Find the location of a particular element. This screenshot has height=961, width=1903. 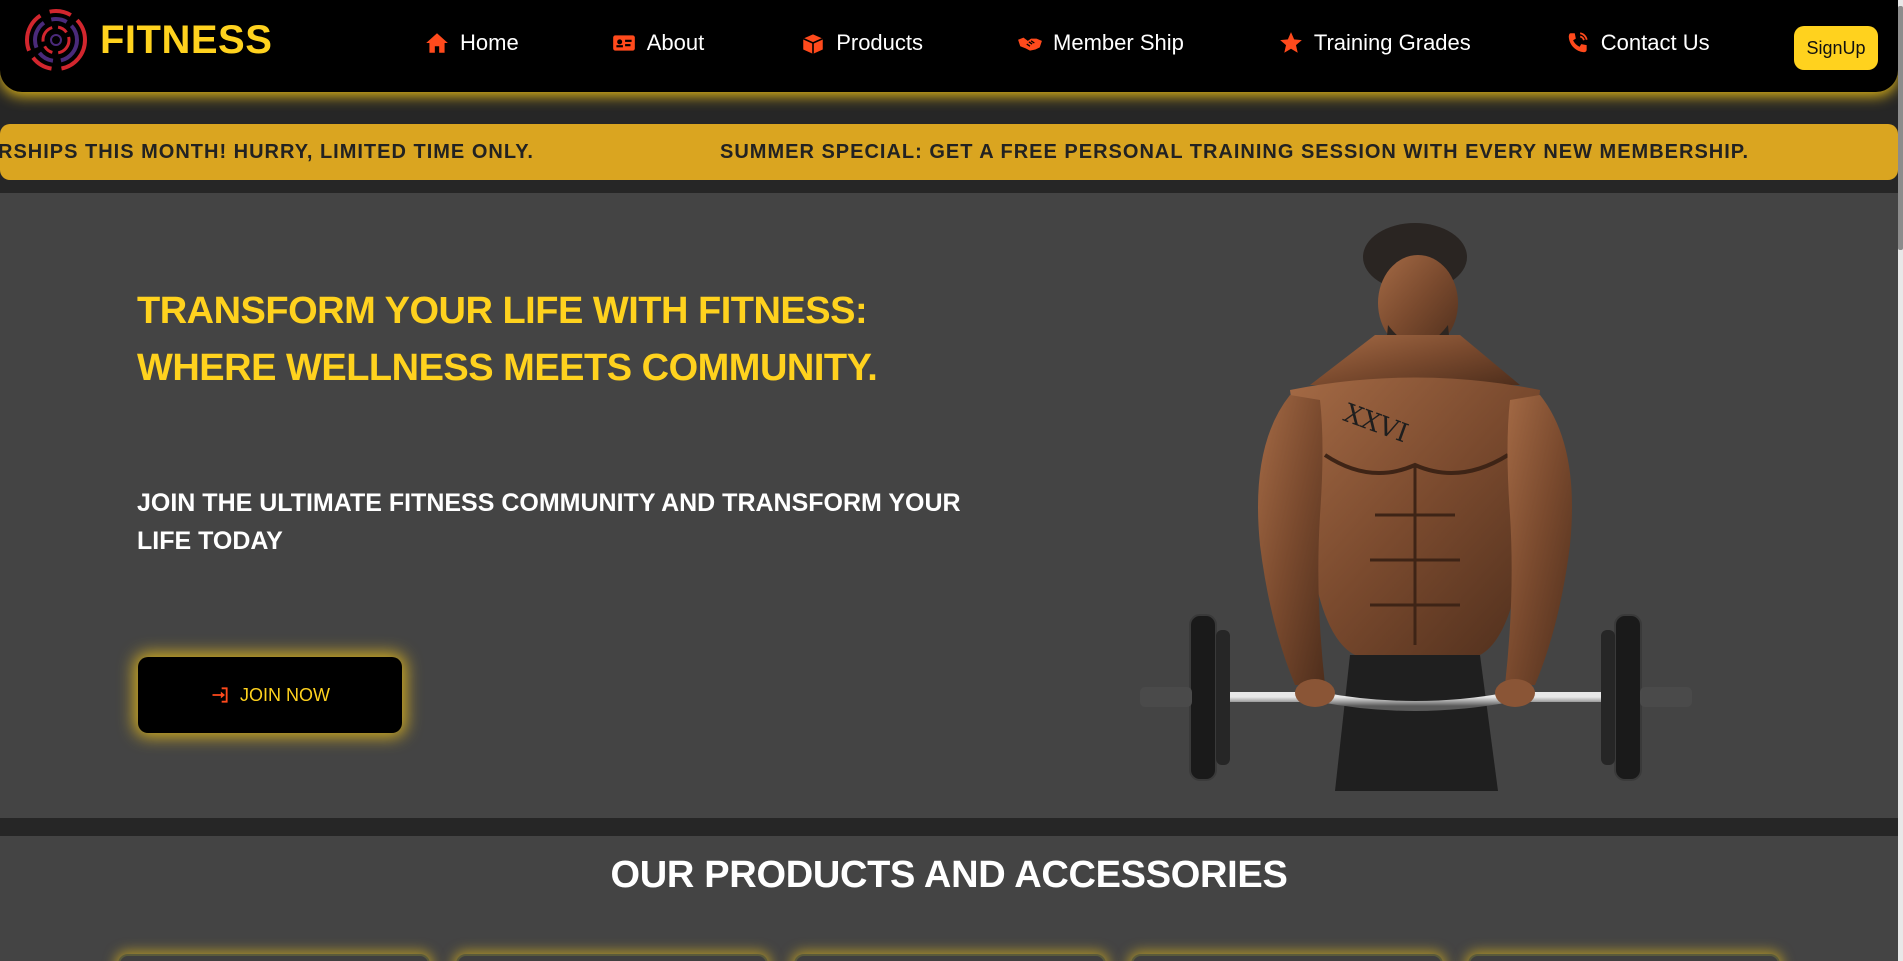

scrollbar-thumb is located at coordinates (1900, 128).